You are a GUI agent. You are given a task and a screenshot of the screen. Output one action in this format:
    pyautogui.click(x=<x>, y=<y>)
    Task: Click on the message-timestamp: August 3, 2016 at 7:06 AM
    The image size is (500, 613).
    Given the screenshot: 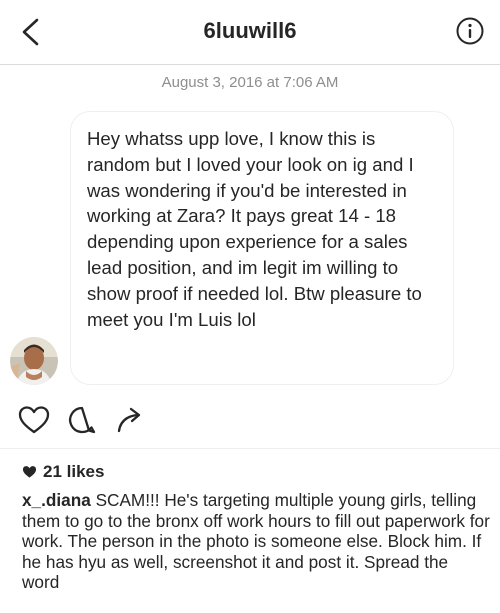 What is the action you would take?
    pyautogui.click(x=250, y=82)
    